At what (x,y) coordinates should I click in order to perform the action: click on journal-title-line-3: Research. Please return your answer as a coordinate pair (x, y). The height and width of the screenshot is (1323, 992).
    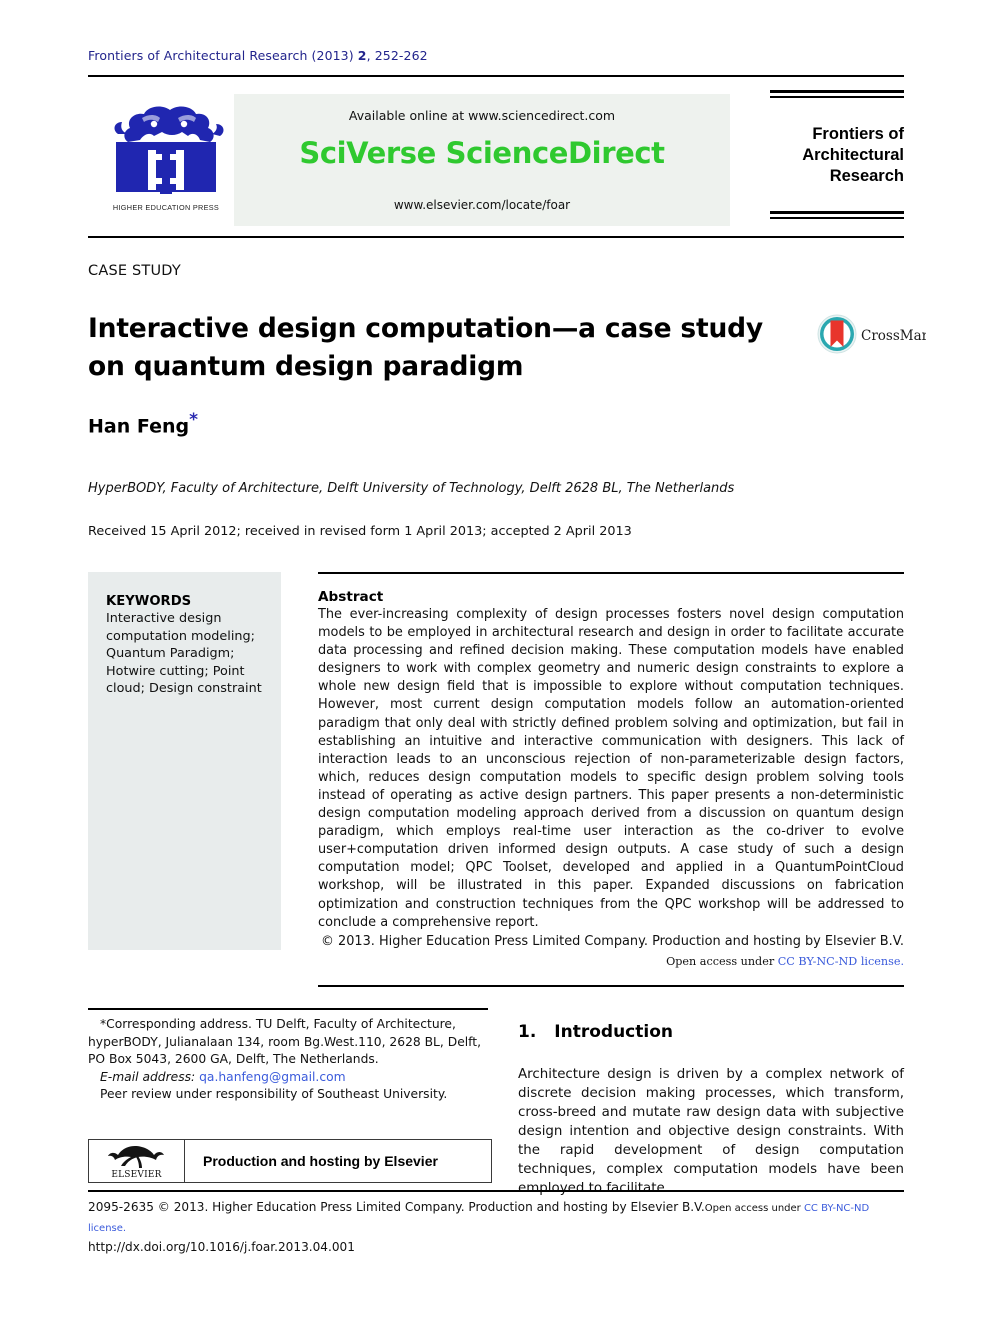
    Looking at the image, I should click on (866, 176).